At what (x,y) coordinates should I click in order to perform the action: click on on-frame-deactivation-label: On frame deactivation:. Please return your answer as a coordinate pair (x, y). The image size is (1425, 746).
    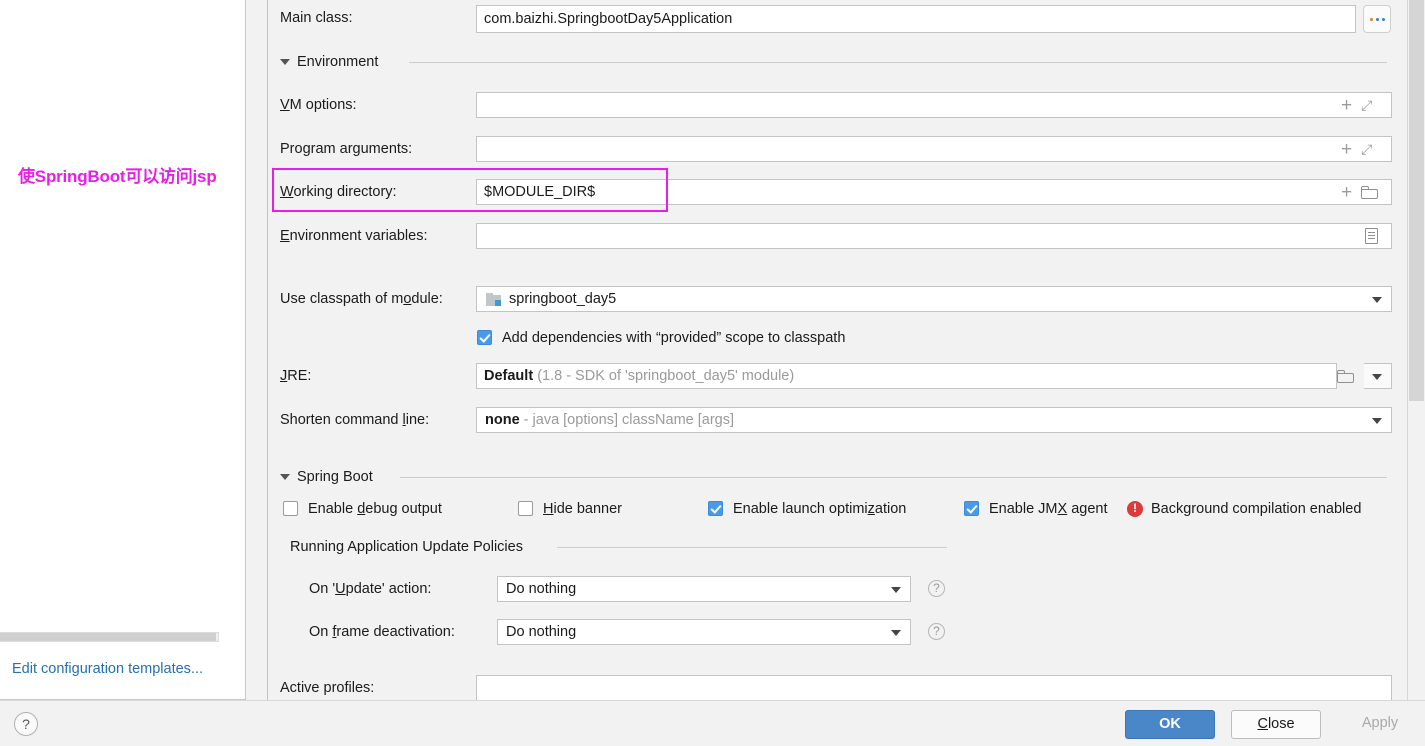
    Looking at the image, I should click on (382, 632).